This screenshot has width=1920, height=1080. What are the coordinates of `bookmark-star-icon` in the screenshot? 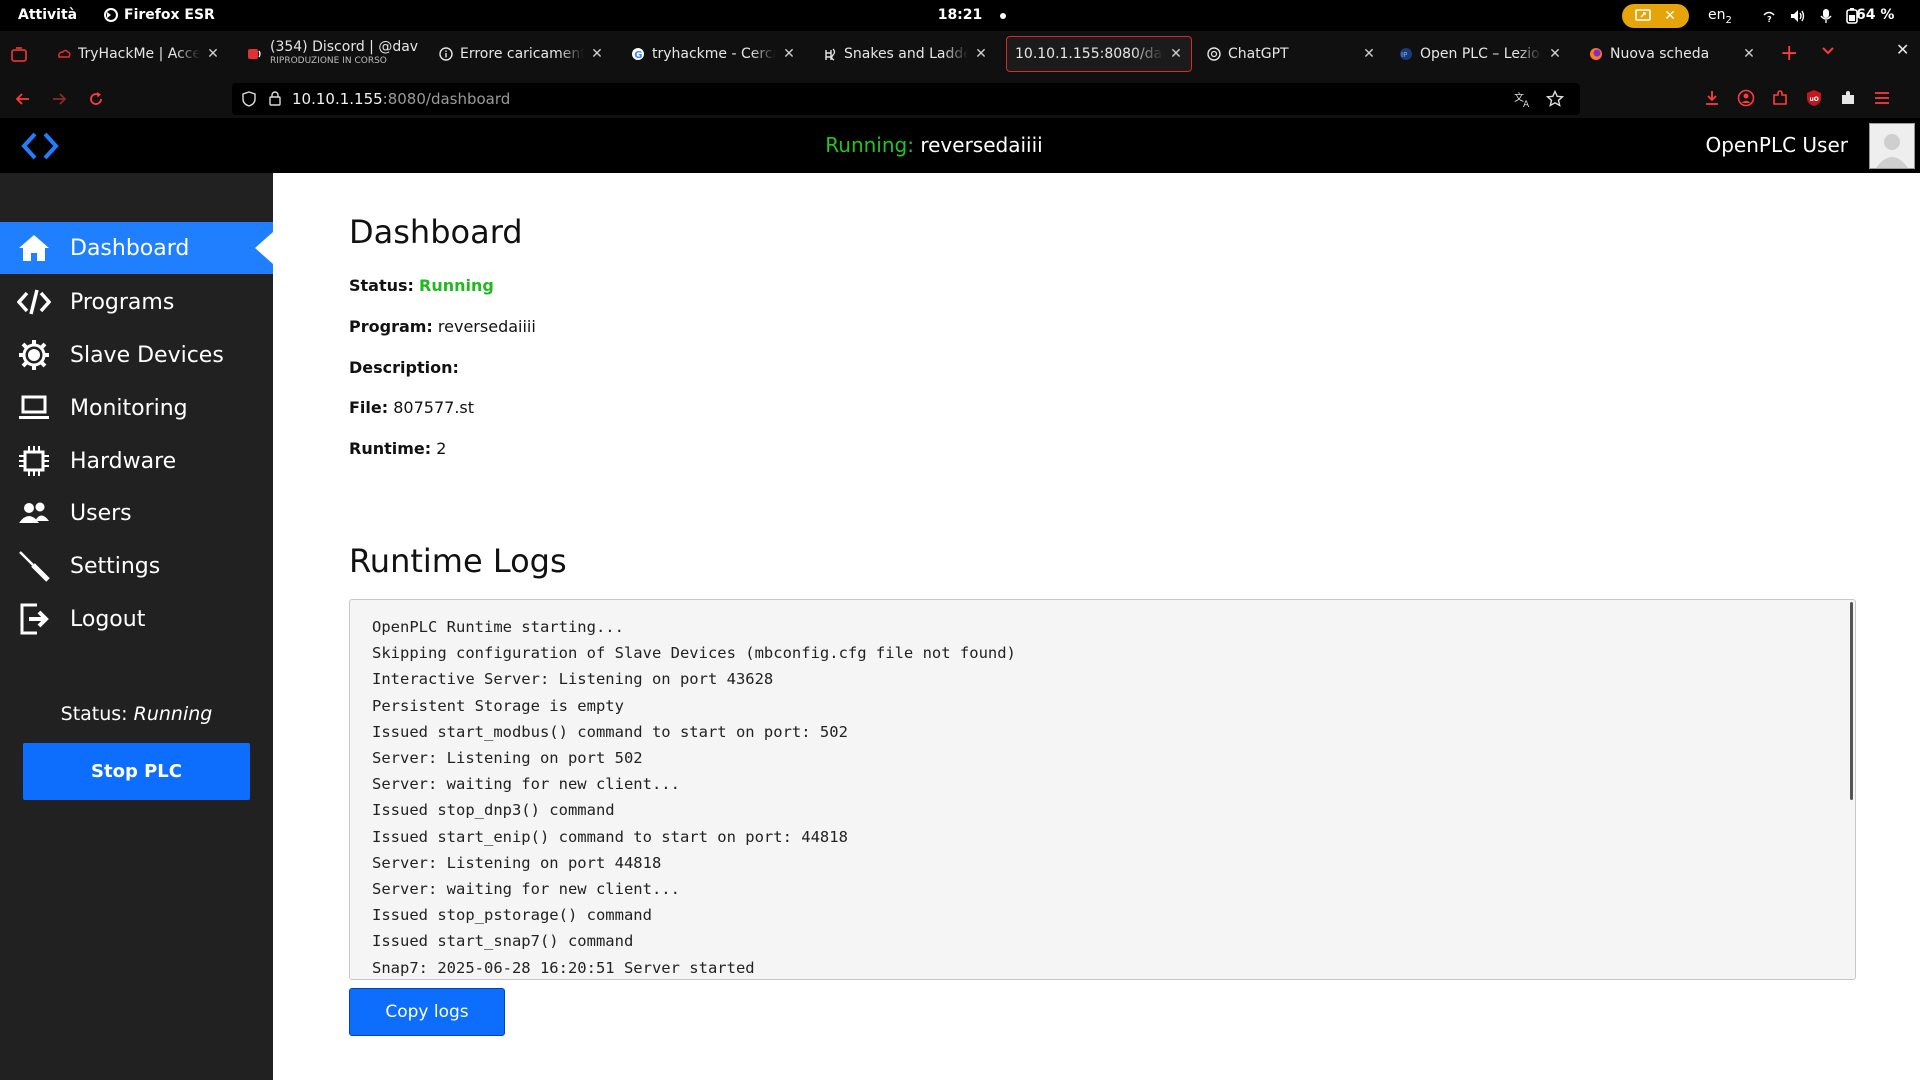 It's located at (1555, 99).